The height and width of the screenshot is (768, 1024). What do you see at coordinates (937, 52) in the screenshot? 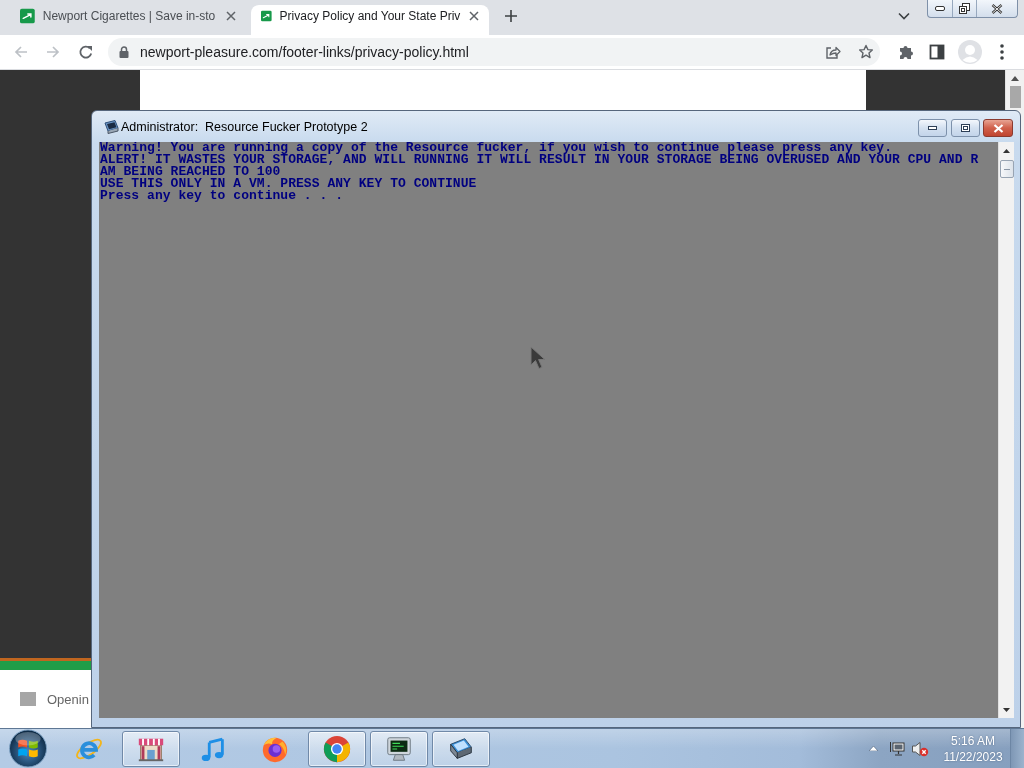
I see `side-panel-icon` at bounding box center [937, 52].